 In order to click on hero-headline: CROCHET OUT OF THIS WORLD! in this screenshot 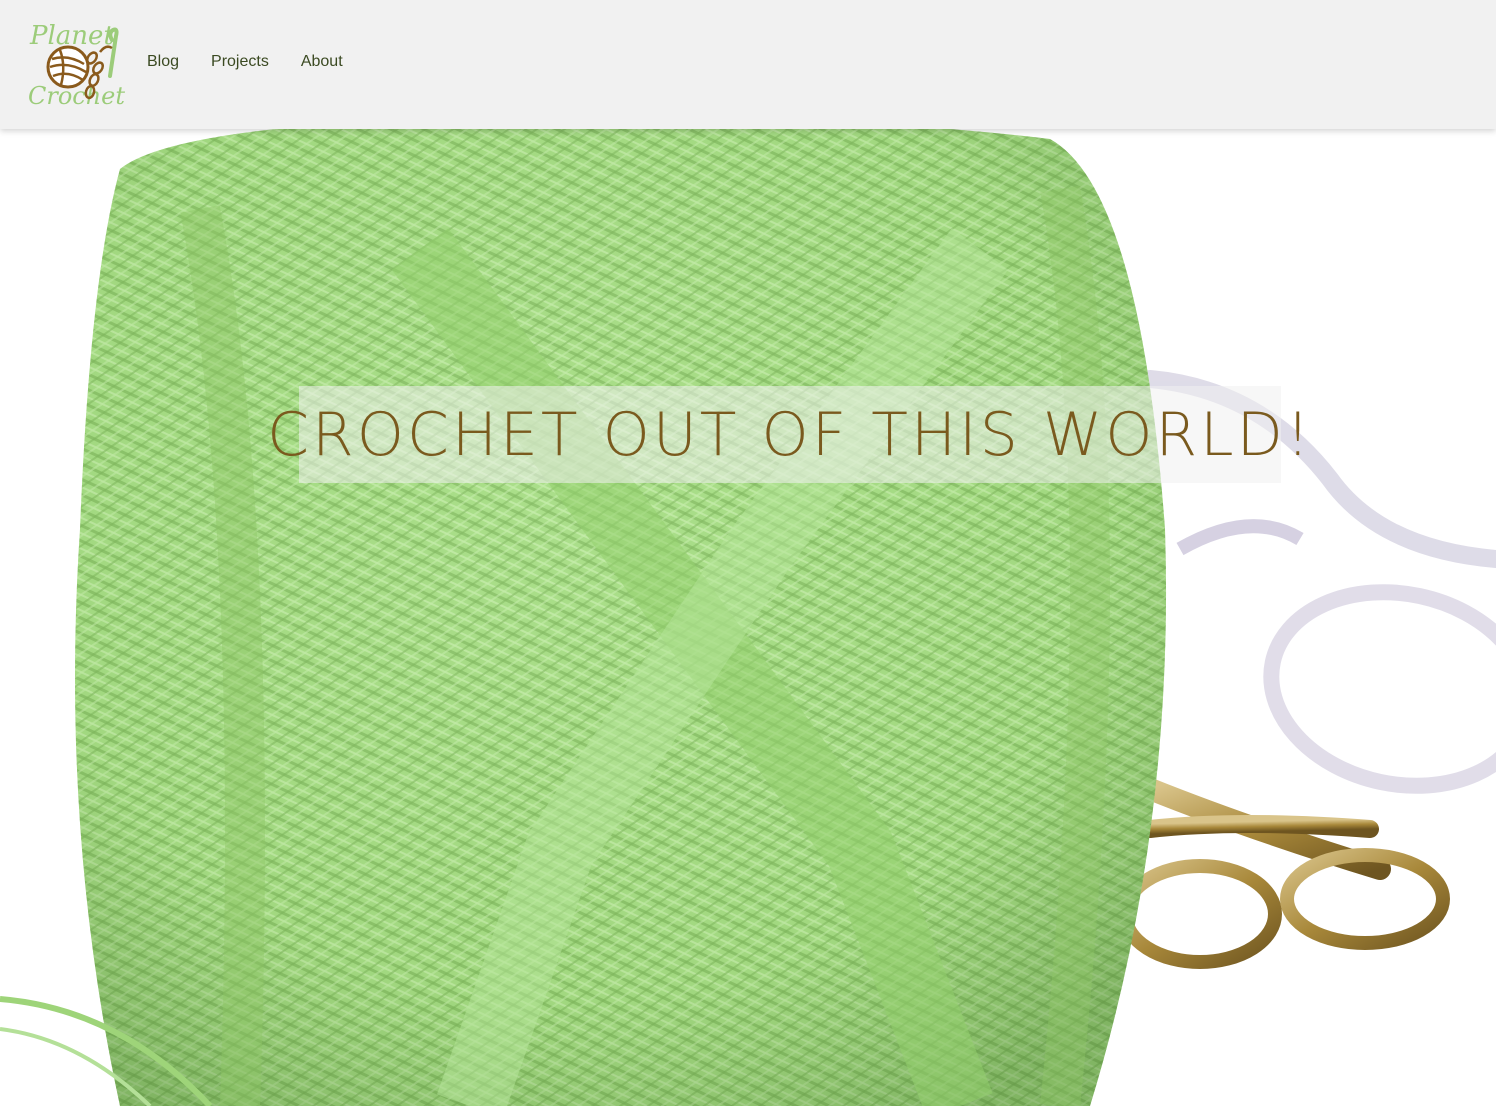, I will do `click(790, 434)`.